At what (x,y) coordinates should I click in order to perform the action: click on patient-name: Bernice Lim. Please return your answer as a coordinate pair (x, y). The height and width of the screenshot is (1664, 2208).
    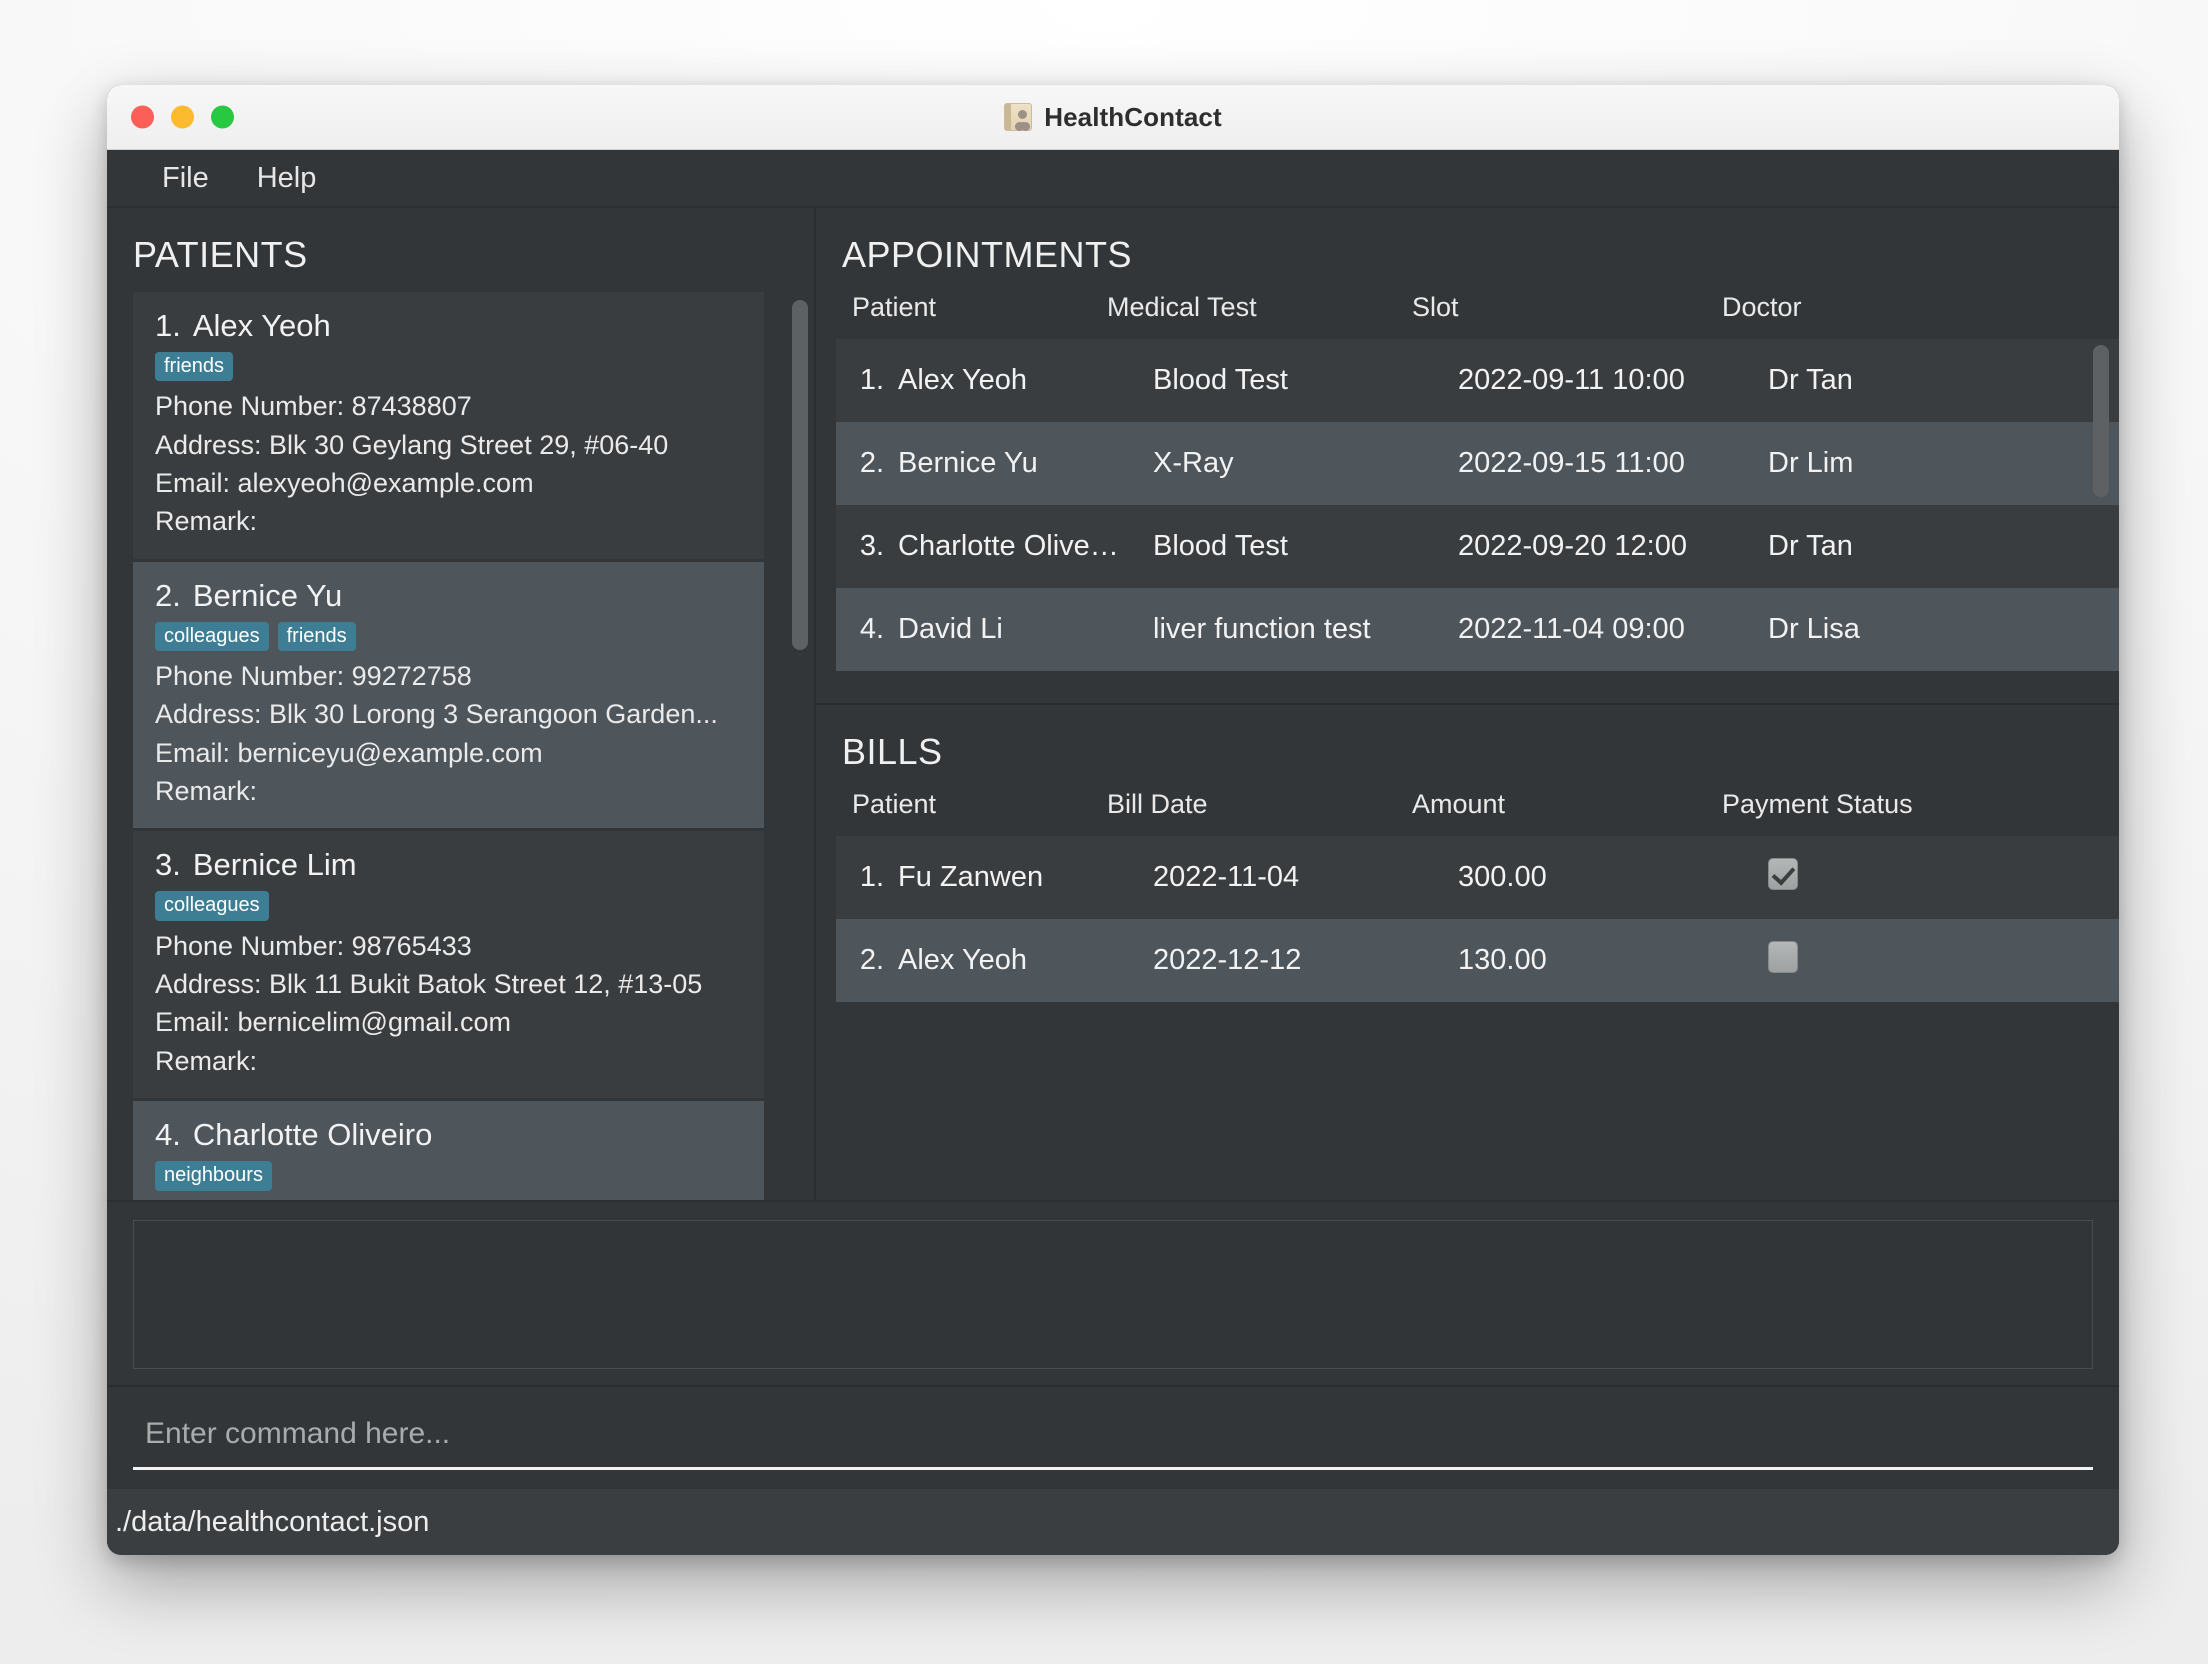
    Looking at the image, I should click on (274, 865).